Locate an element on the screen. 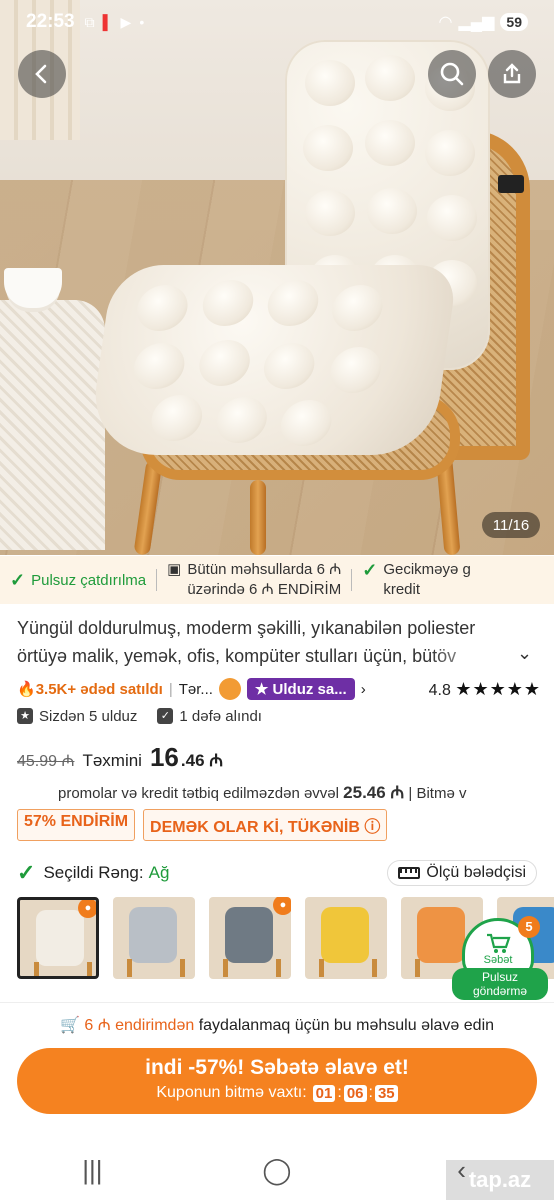  ruler-icon is located at coordinates (409, 873).